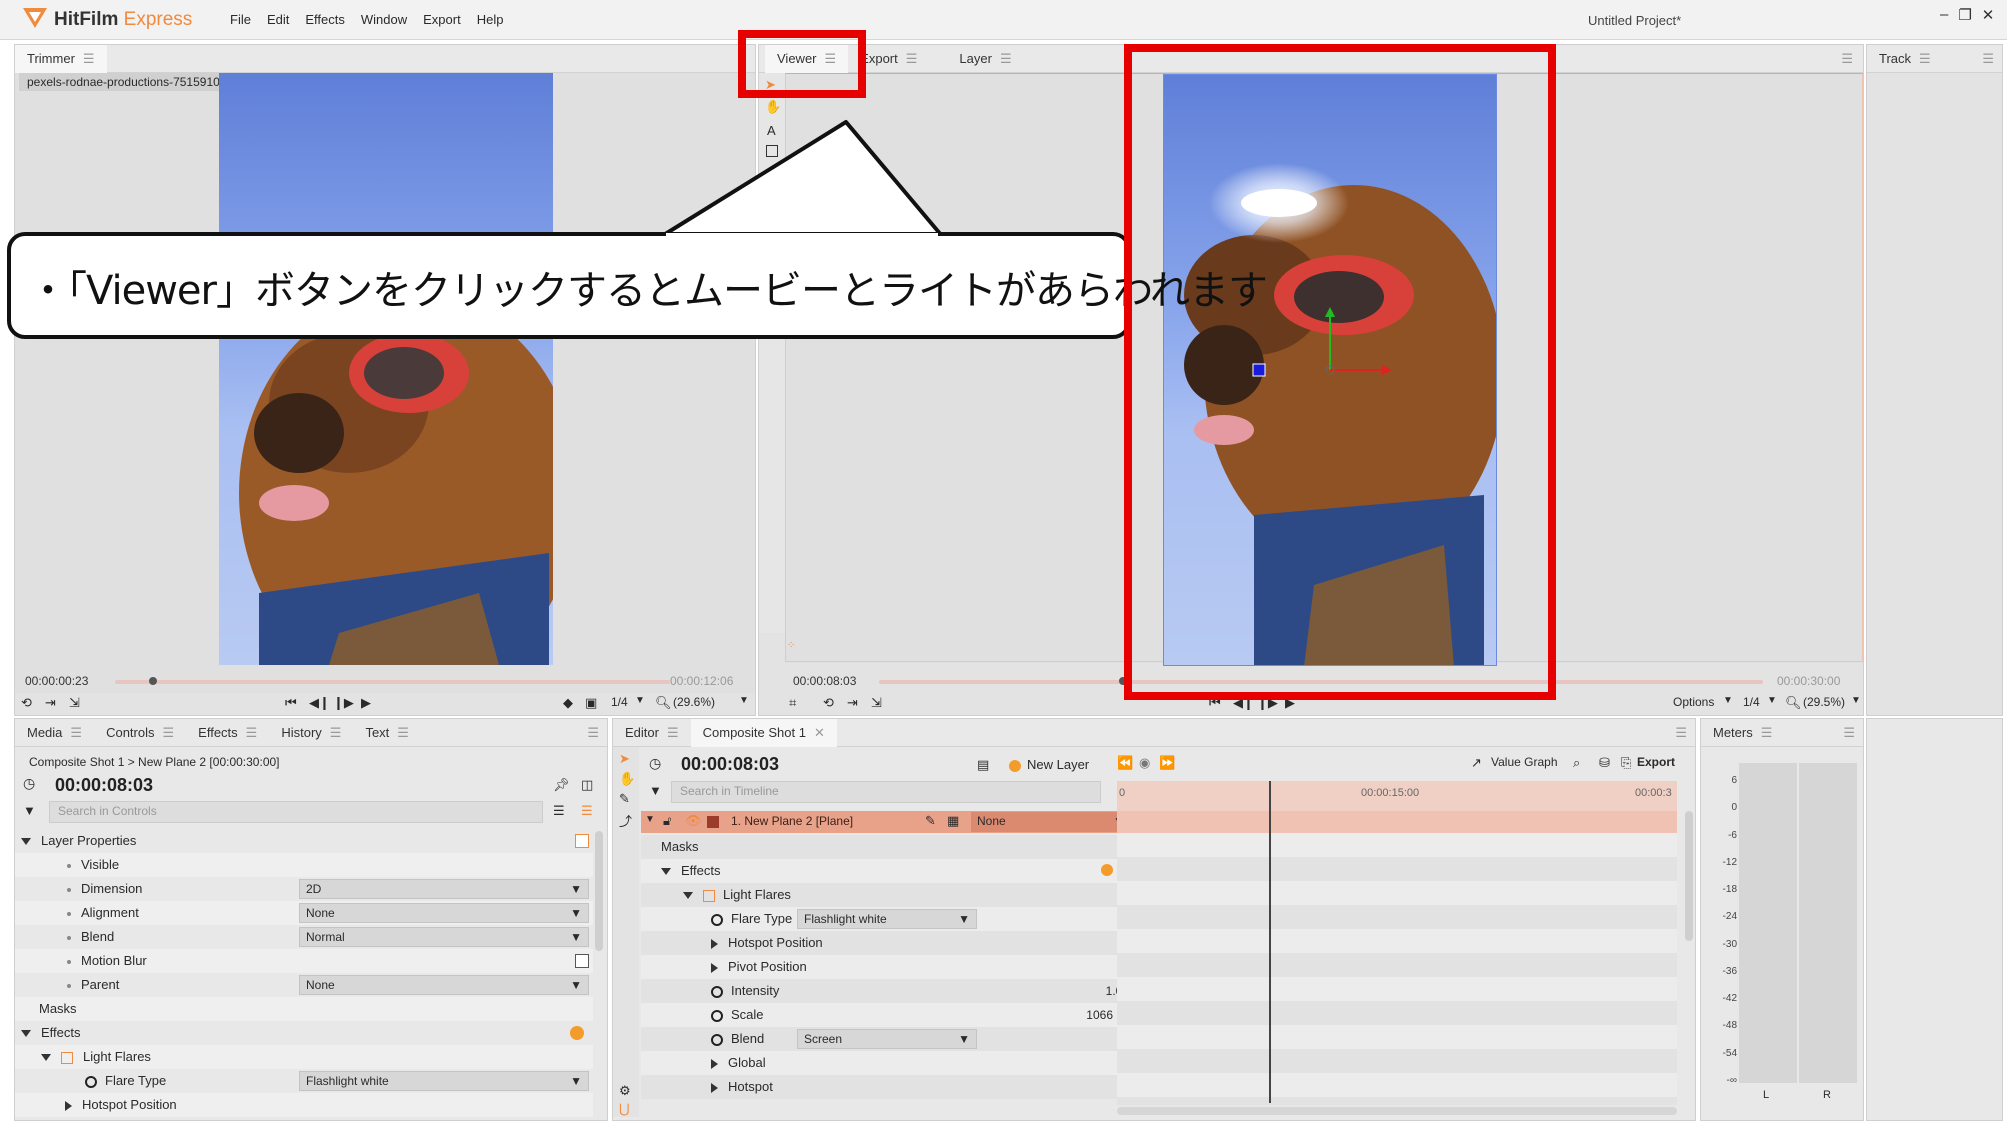  What do you see at coordinates (311, 733) in the screenshot?
I see `tab-history: History ☰` at bounding box center [311, 733].